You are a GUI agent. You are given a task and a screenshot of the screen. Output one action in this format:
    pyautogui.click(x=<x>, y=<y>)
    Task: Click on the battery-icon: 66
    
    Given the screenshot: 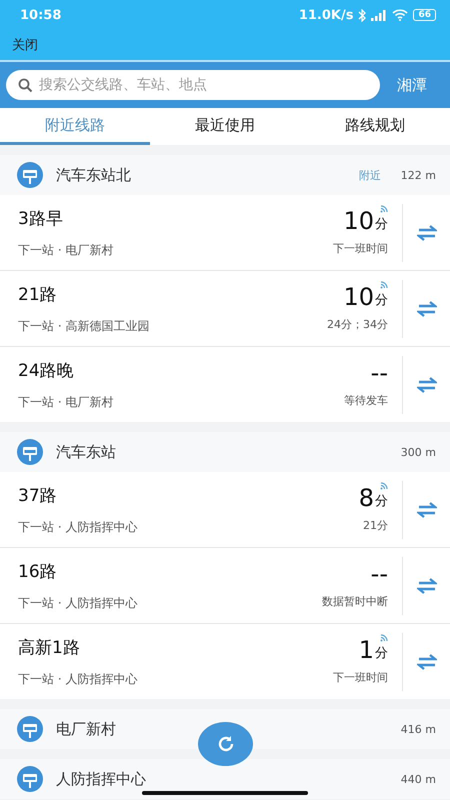 What is the action you would take?
    pyautogui.click(x=424, y=15)
    